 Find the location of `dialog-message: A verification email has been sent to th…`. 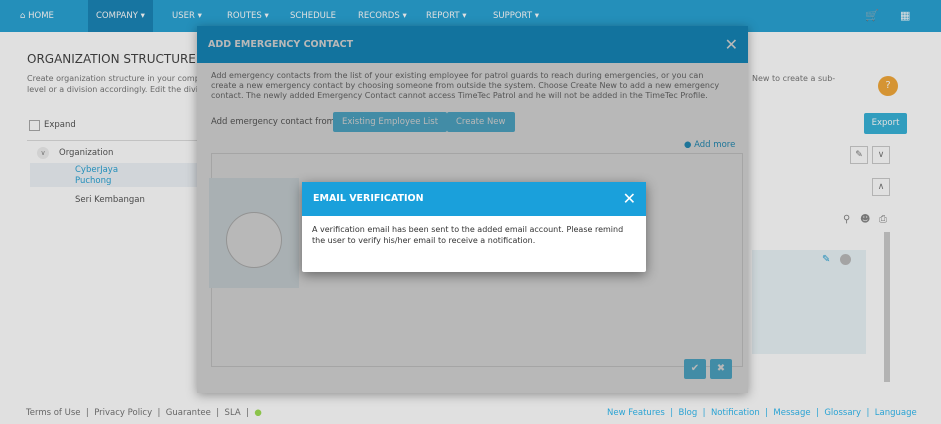

dialog-message: A verification email has been sent to th… is located at coordinates (468, 235).